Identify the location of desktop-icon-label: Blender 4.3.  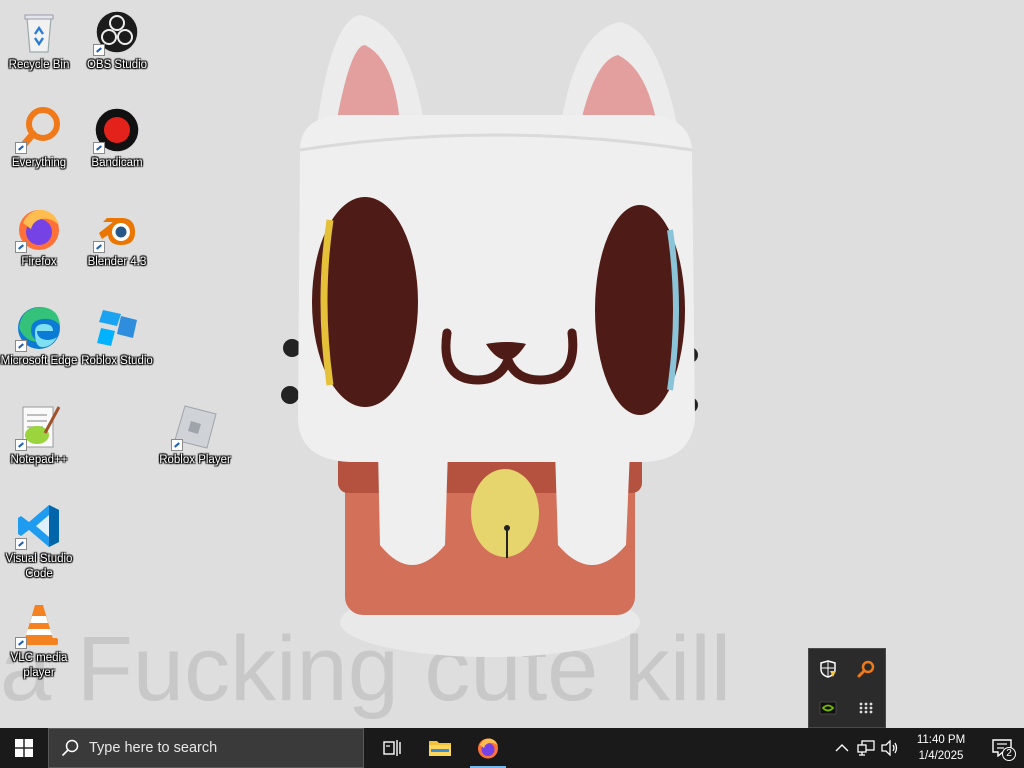
(117, 262).